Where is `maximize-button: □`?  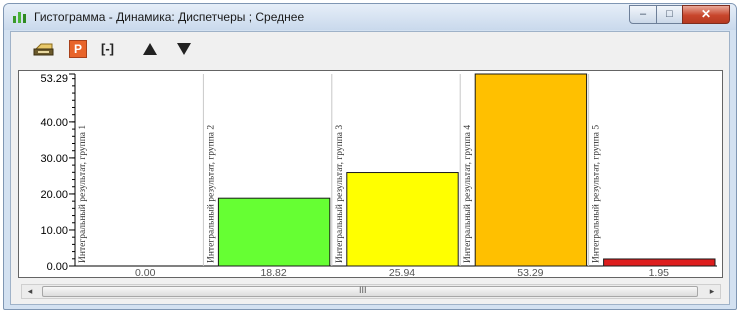 maximize-button: □ is located at coordinates (669, 14).